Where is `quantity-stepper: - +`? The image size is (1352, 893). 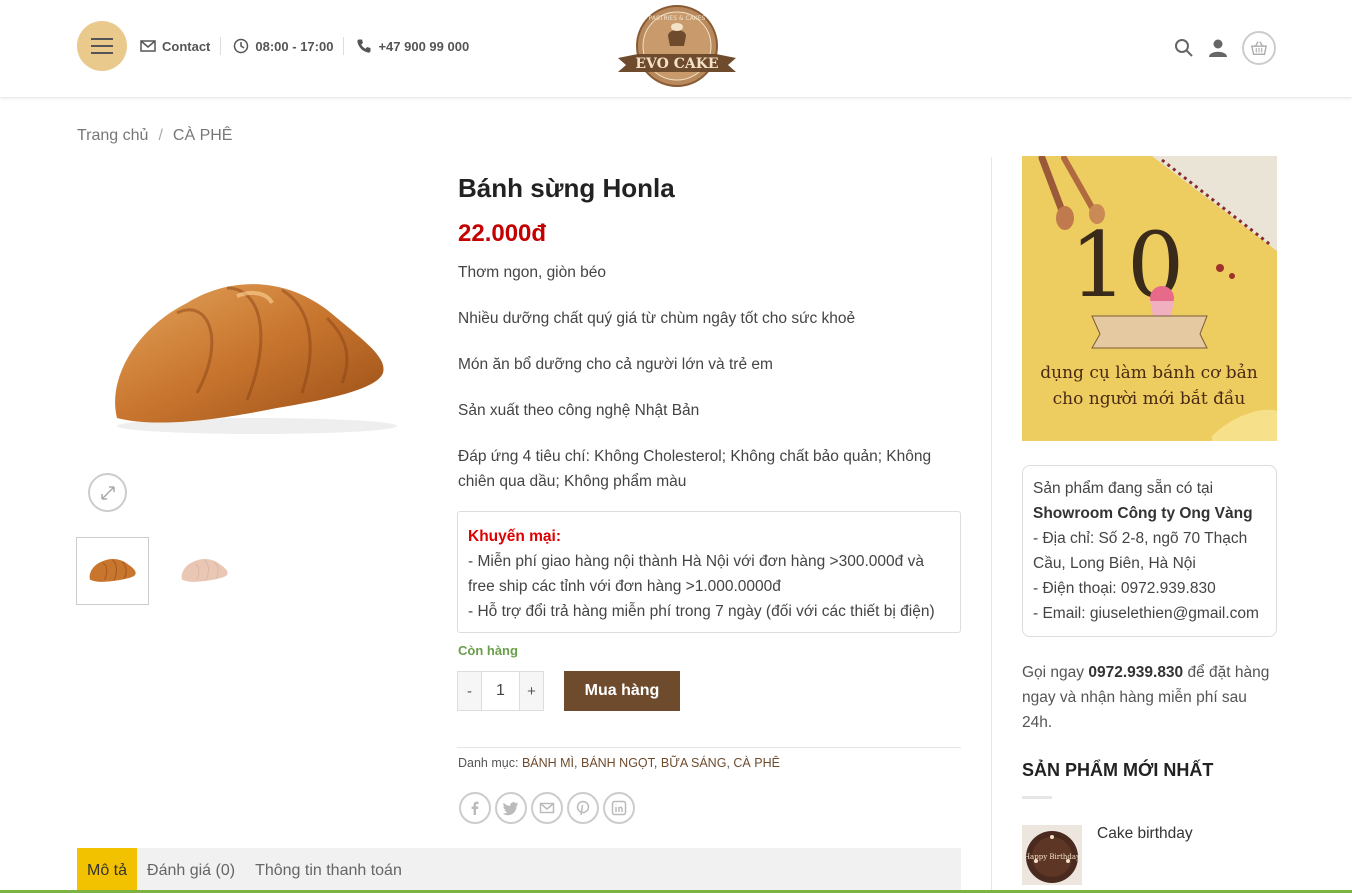
quantity-stepper: - + is located at coordinates (500, 691).